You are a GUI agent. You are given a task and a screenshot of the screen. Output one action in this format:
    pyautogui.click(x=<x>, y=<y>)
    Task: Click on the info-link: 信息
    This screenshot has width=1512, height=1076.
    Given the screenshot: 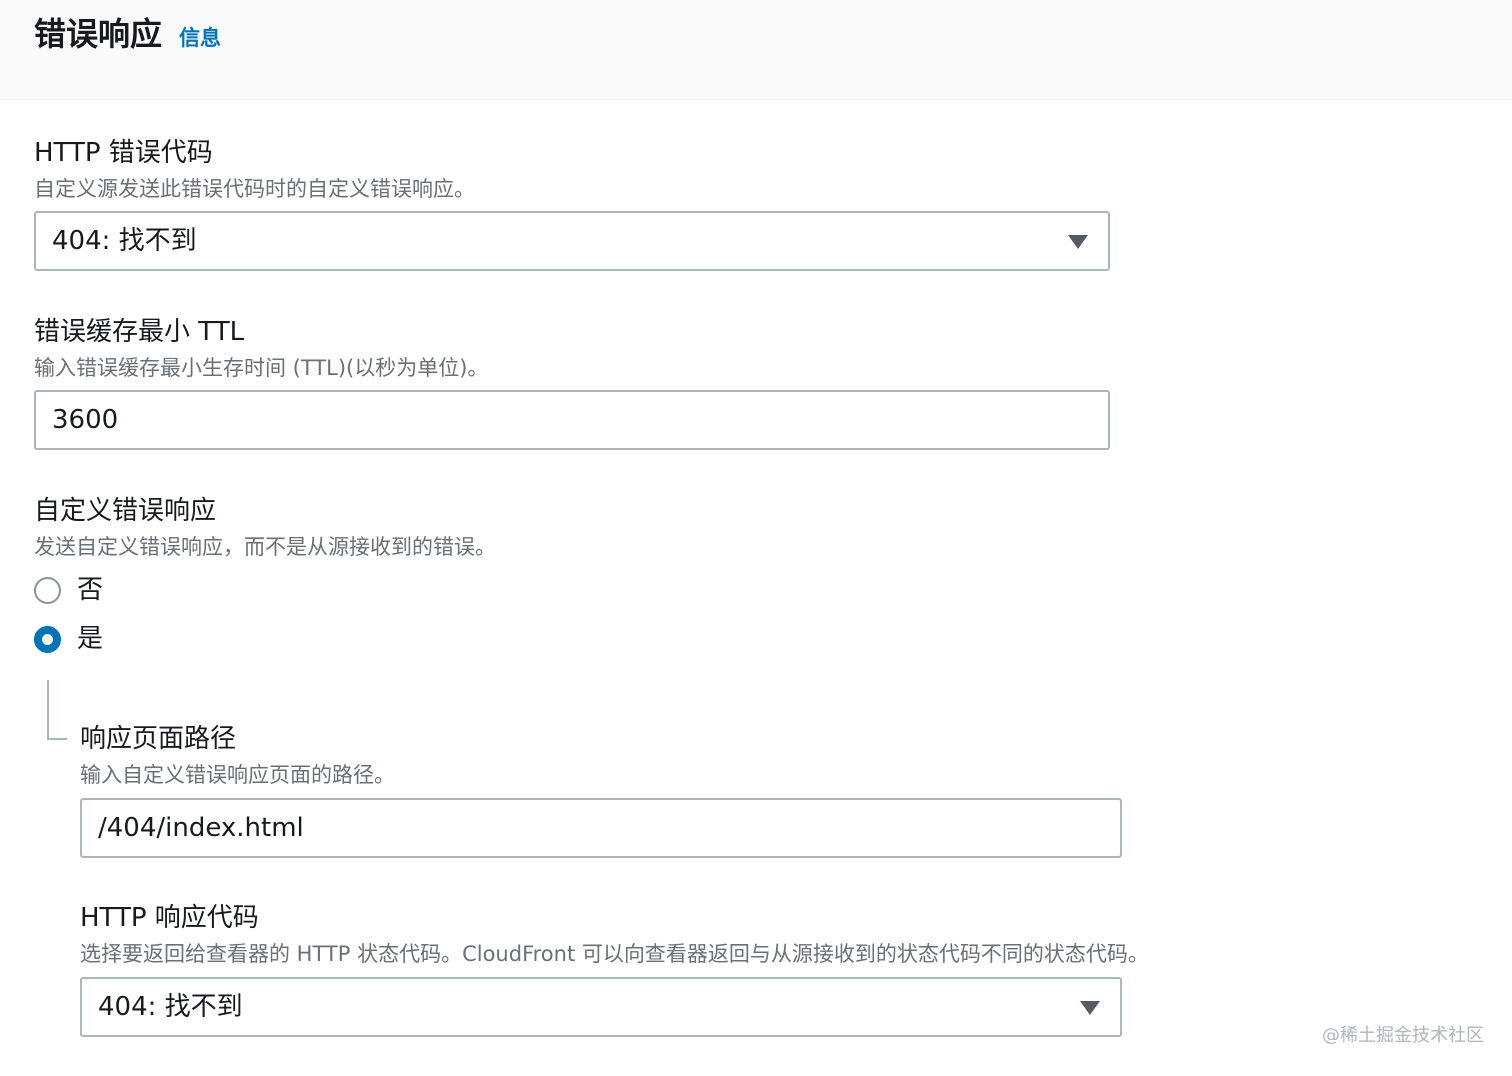 What is the action you would take?
    pyautogui.click(x=200, y=38)
    